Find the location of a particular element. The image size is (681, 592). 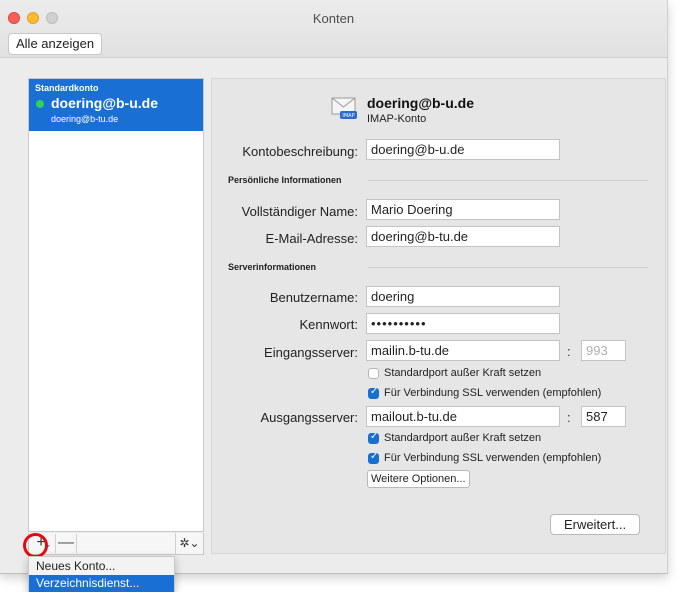

account-list-toolbar: + — ✲⌄ is located at coordinates (116, 544).